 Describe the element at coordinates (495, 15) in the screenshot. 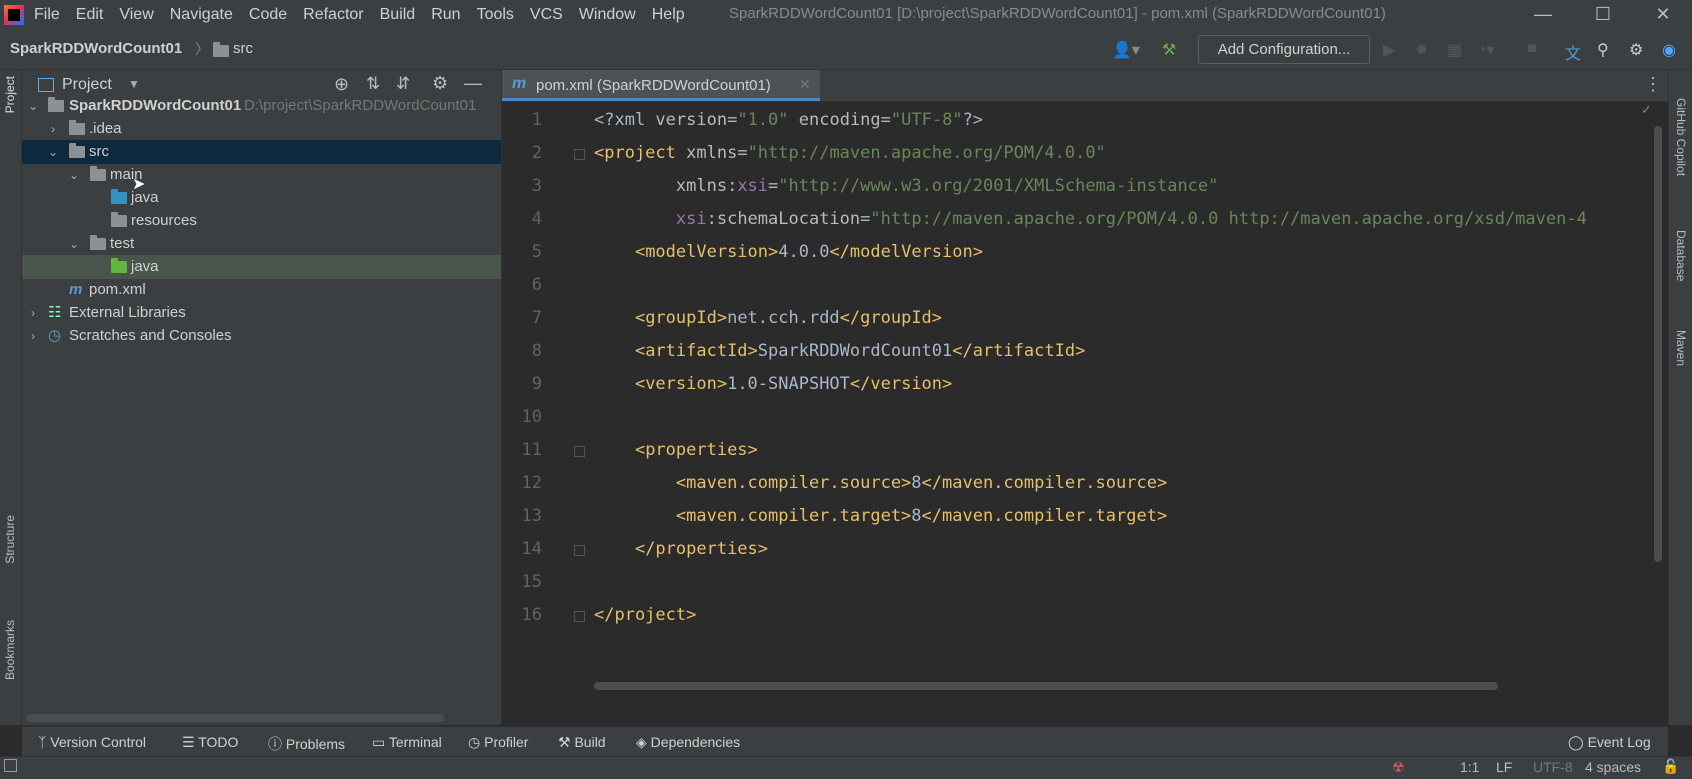

I see `menu-tools: Tools` at that location.